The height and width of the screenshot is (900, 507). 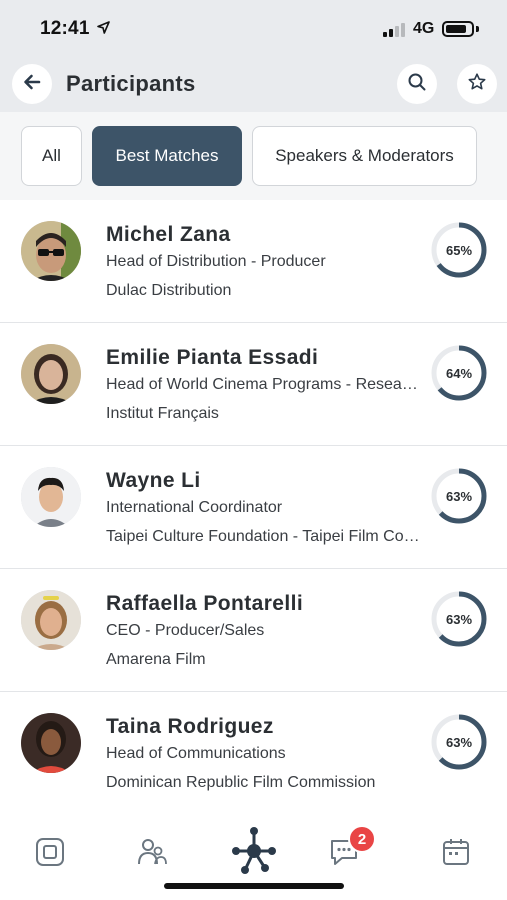 I want to click on participant-role: Head of Distribution - Producer, so click(x=216, y=261).